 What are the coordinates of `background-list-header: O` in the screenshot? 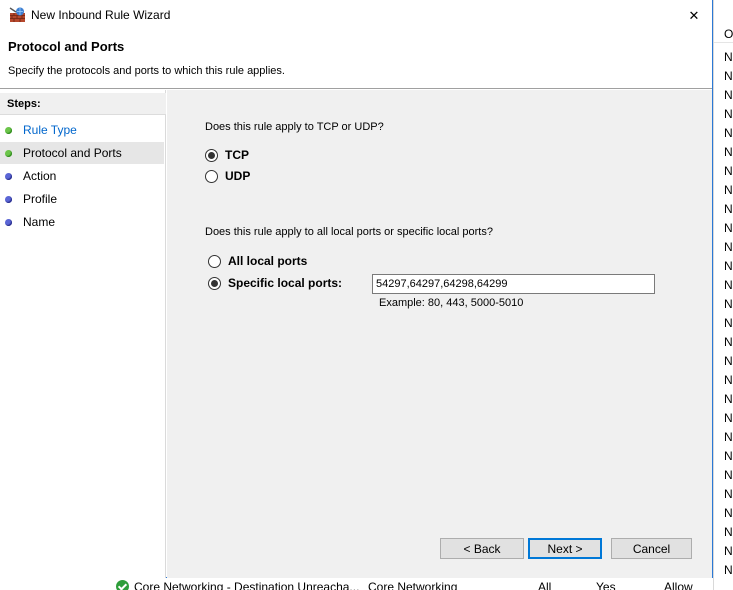 It's located at (723, 33).